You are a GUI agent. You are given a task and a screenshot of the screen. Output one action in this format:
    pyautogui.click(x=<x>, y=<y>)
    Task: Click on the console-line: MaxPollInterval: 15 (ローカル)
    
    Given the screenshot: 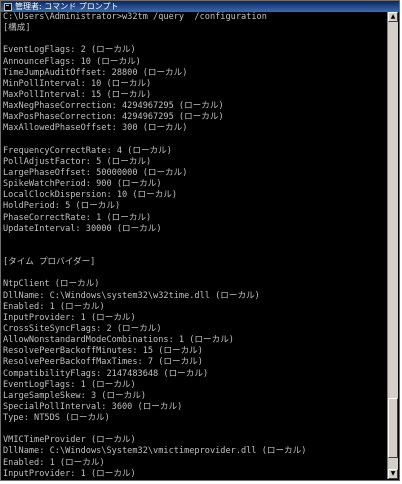 What is the action you would take?
    pyautogui.click(x=77, y=94)
    